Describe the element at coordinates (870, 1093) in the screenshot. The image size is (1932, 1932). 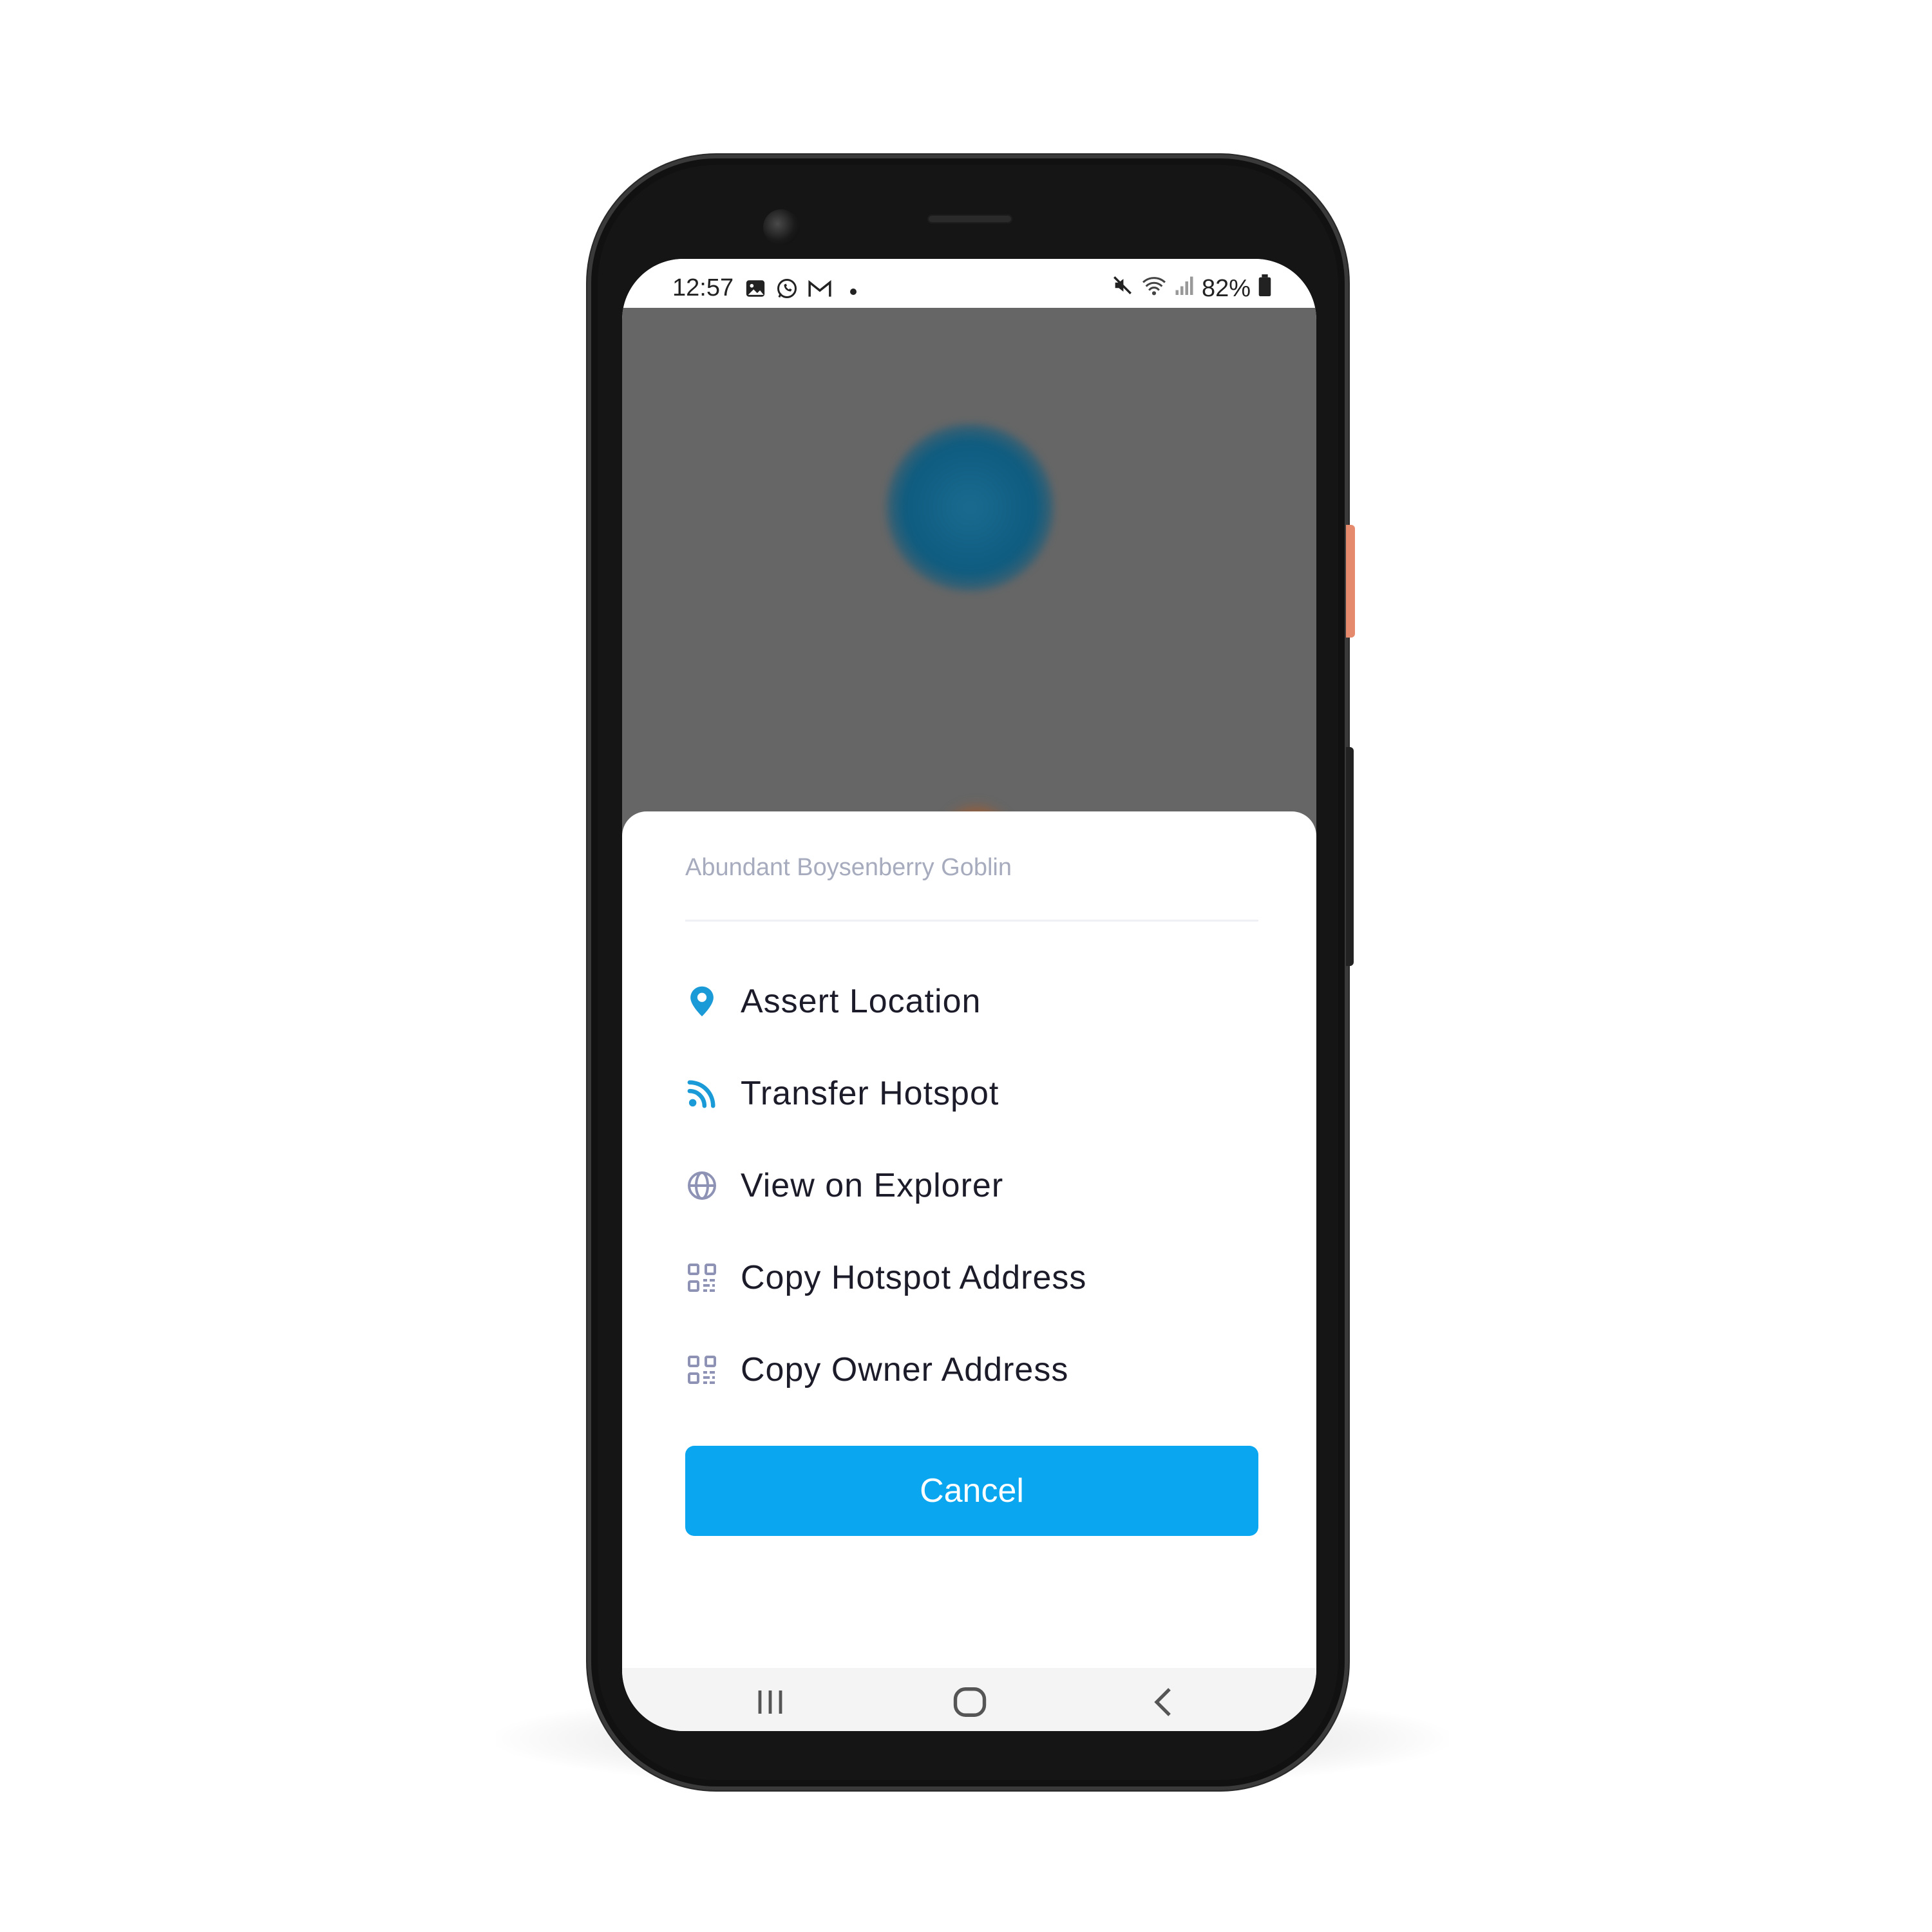
I see `menu-item-label: Transfer Hotspot` at that location.